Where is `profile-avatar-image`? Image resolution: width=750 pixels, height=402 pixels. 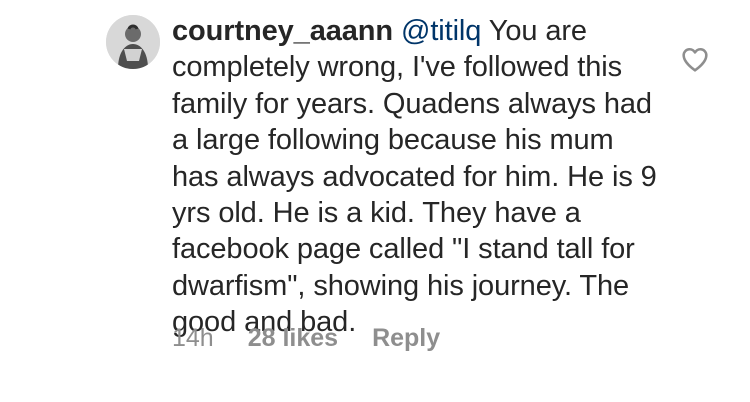 profile-avatar-image is located at coordinates (133, 42).